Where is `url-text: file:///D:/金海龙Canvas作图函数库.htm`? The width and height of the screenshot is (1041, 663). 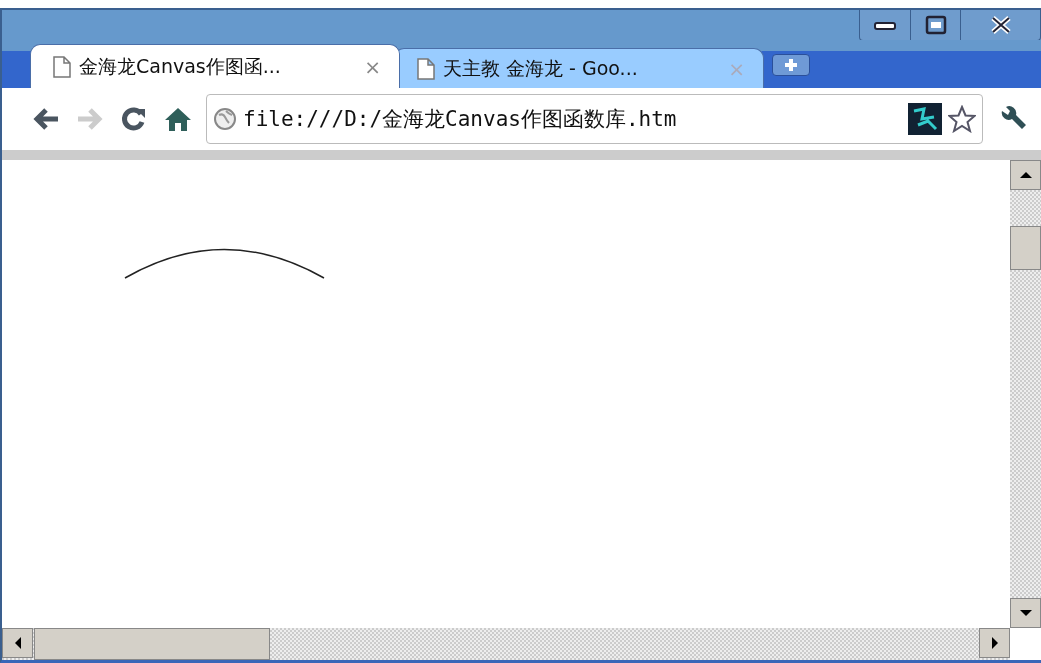
url-text: file:///D:/金海龙Canvas作图函数库.htm is located at coordinates (460, 119).